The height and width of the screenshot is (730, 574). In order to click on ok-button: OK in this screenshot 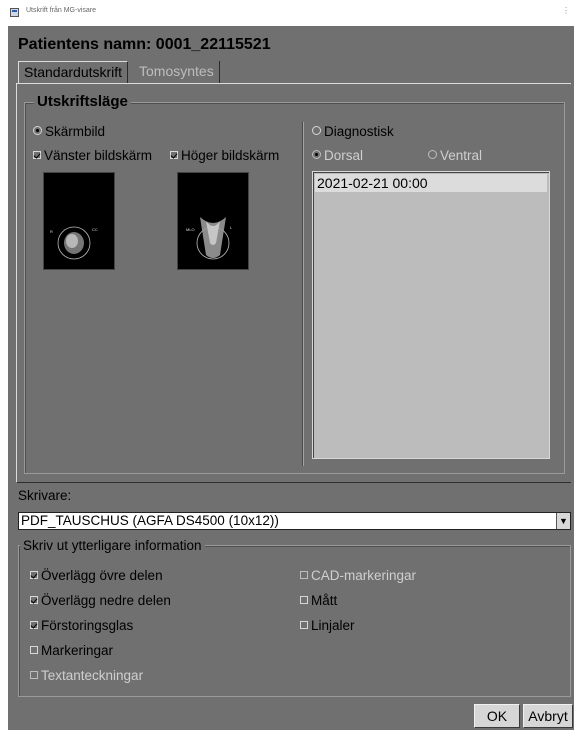, I will do `click(497, 716)`.